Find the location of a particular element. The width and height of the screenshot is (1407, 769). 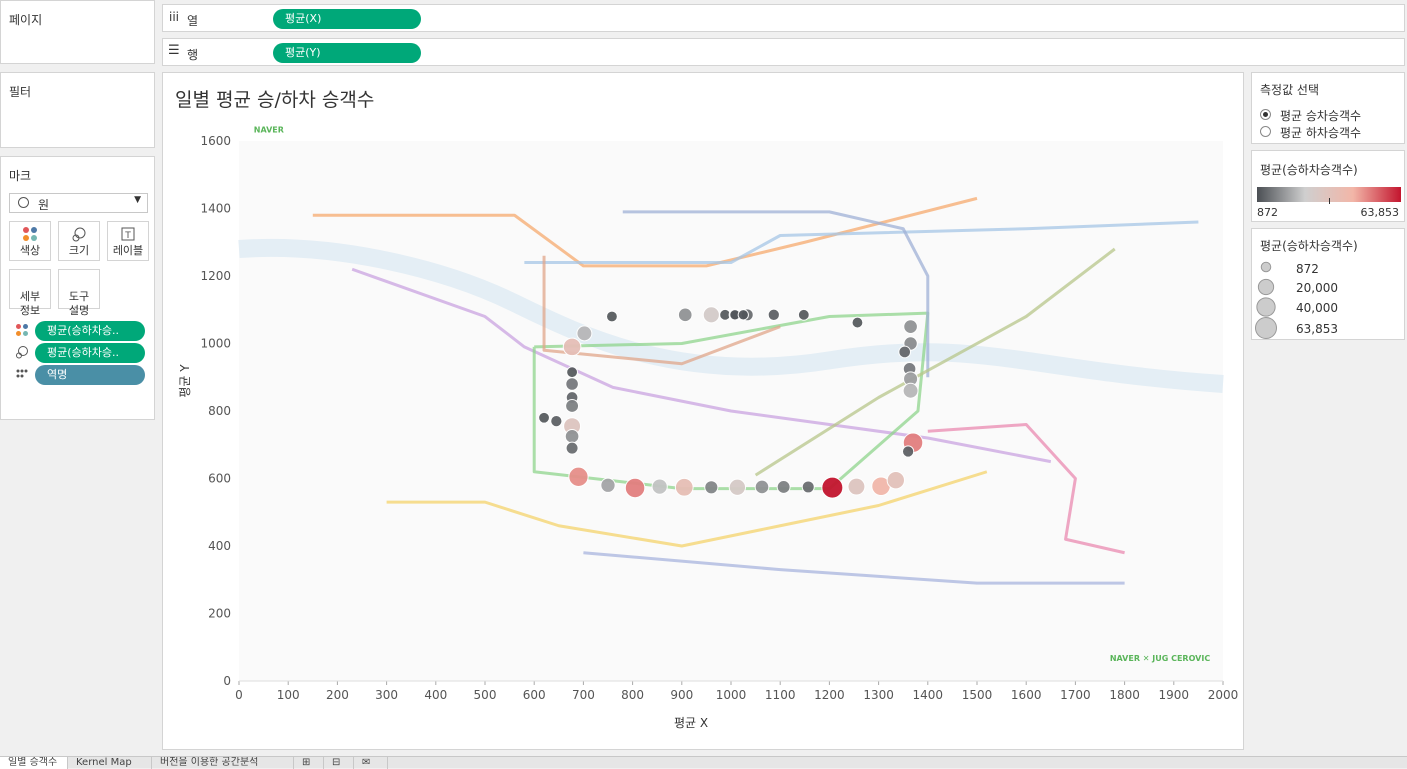

mark-type-dropdown: 원 ▼ is located at coordinates (78, 203).